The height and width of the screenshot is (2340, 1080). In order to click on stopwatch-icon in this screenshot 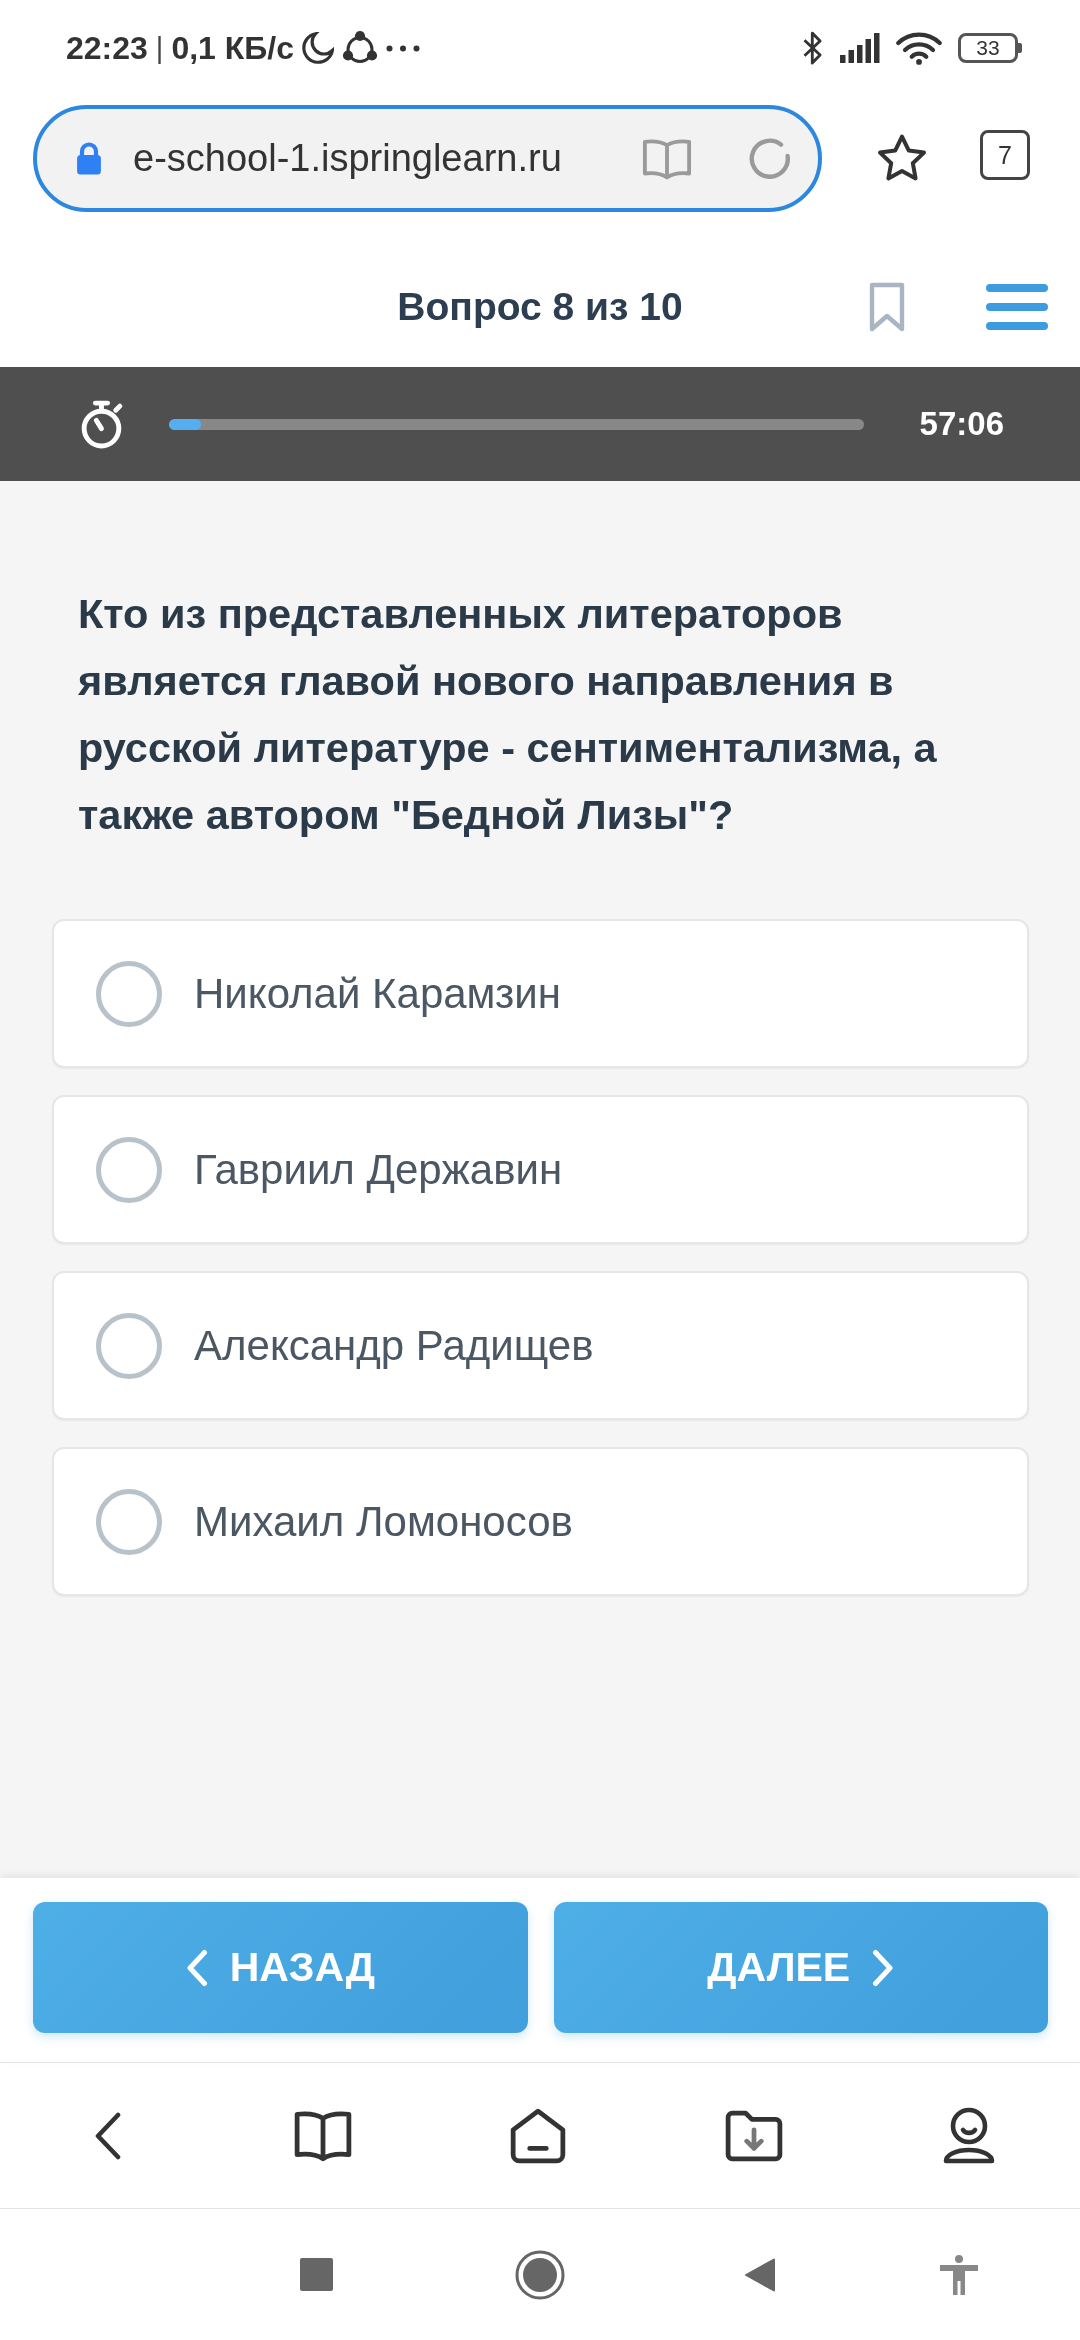, I will do `click(102, 424)`.